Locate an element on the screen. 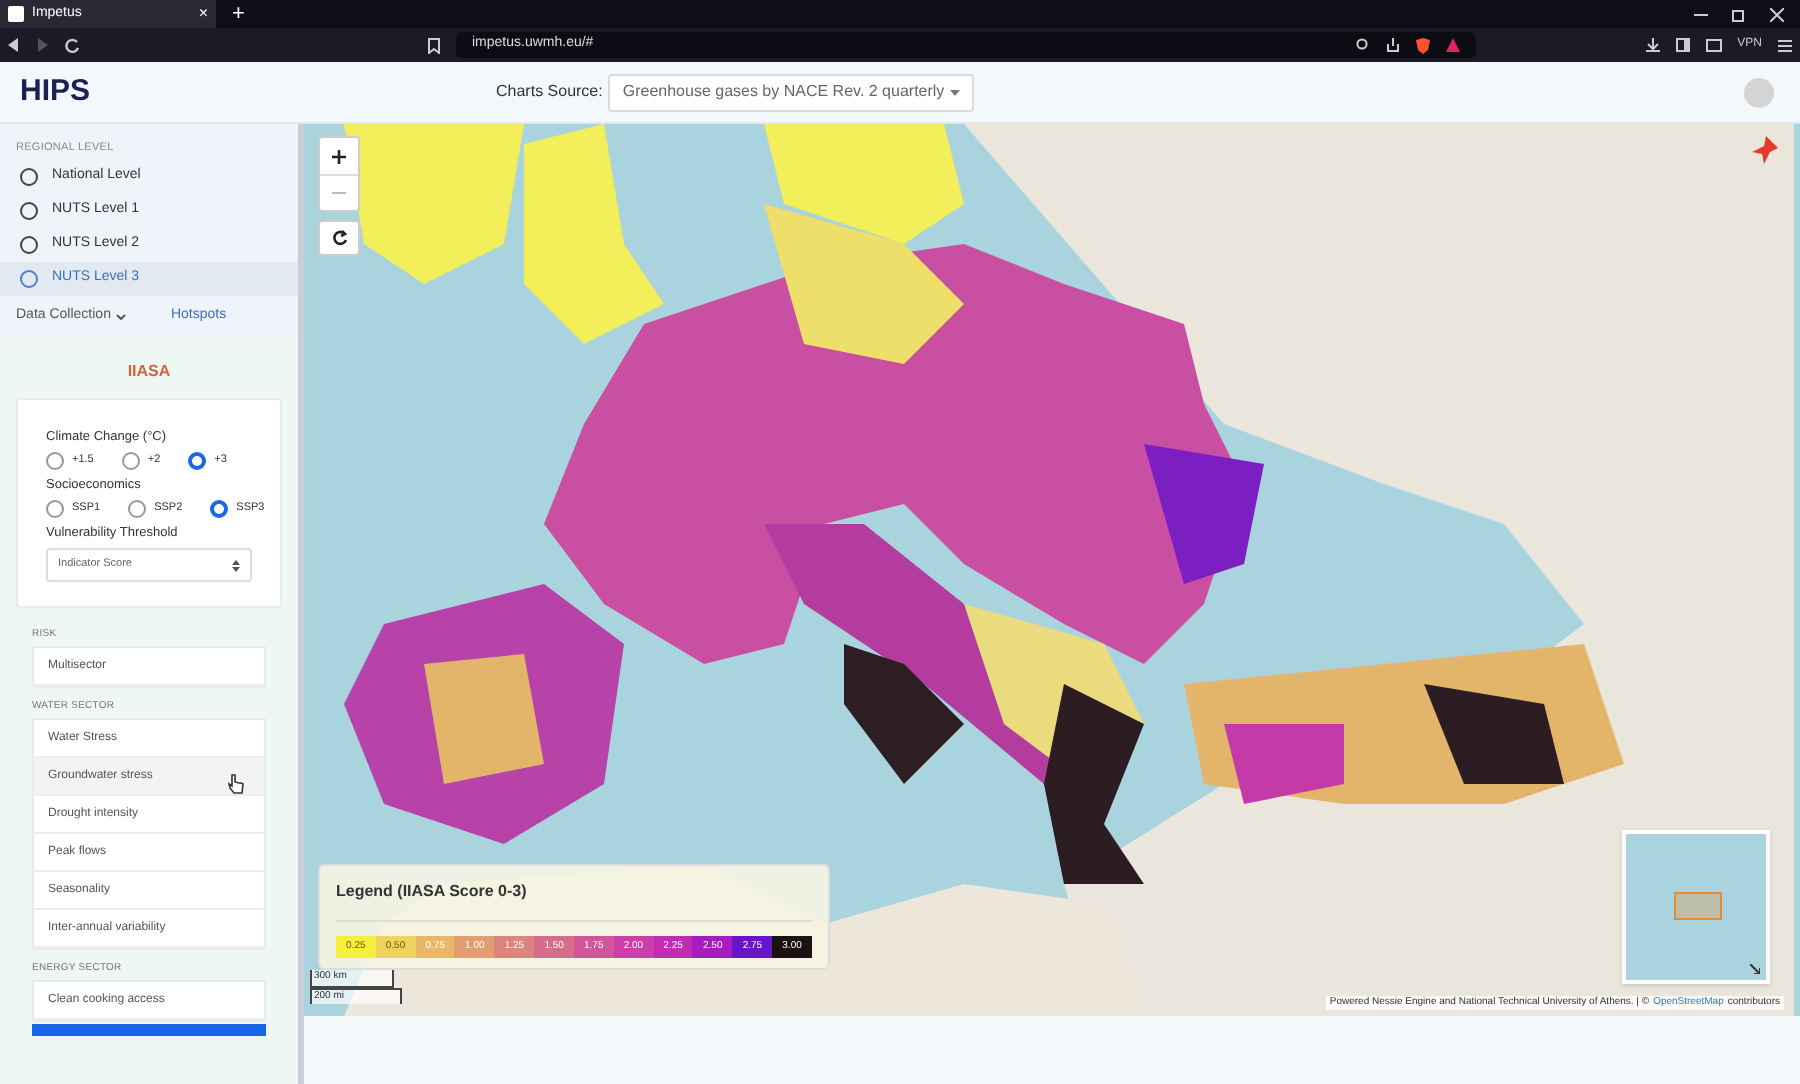 The width and height of the screenshot is (1800, 1084). refresh-icon is located at coordinates (339, 238).